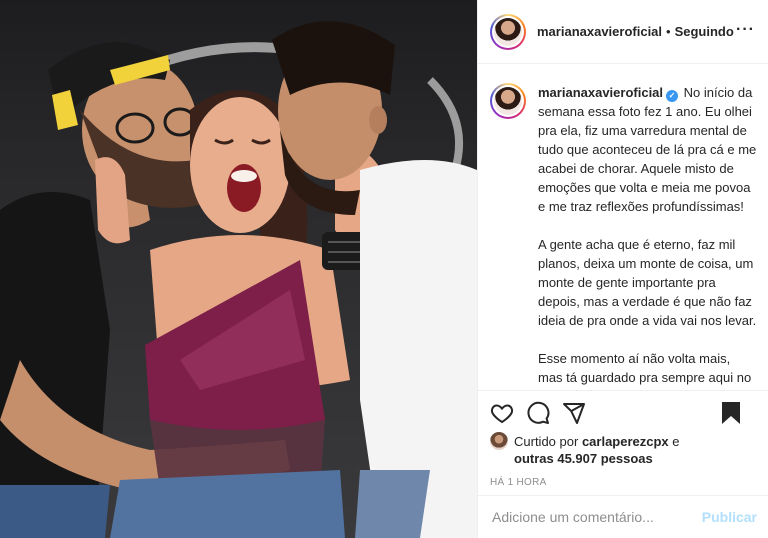 This screenshot has height=538, width=768. Describe the element at coordinates (583, 458) in the screenshot. I see `likes-others-count: outras 45.907 pessoas` at that location.